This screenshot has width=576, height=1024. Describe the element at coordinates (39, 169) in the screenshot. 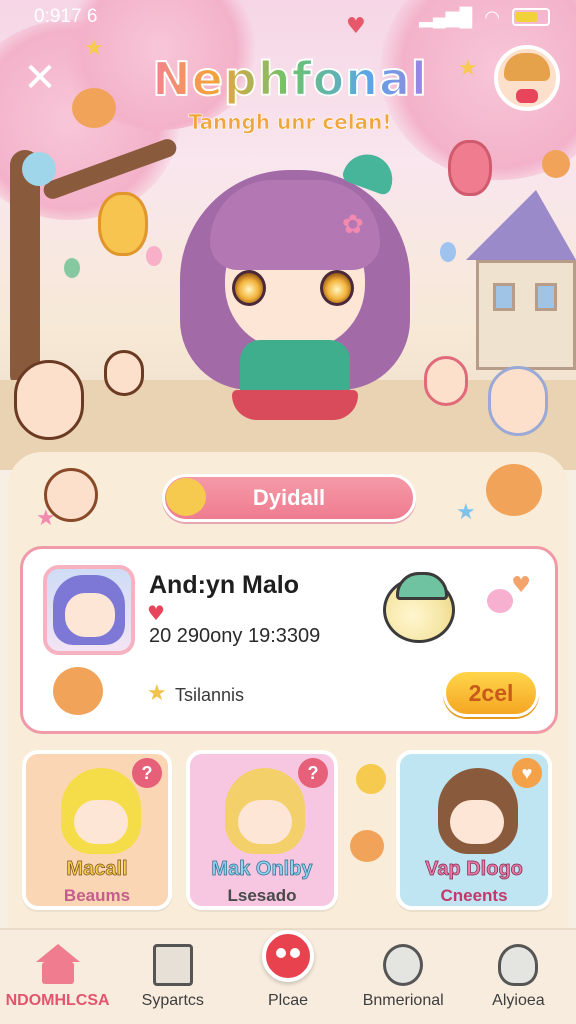

I see `ghost-sticker` at that location.